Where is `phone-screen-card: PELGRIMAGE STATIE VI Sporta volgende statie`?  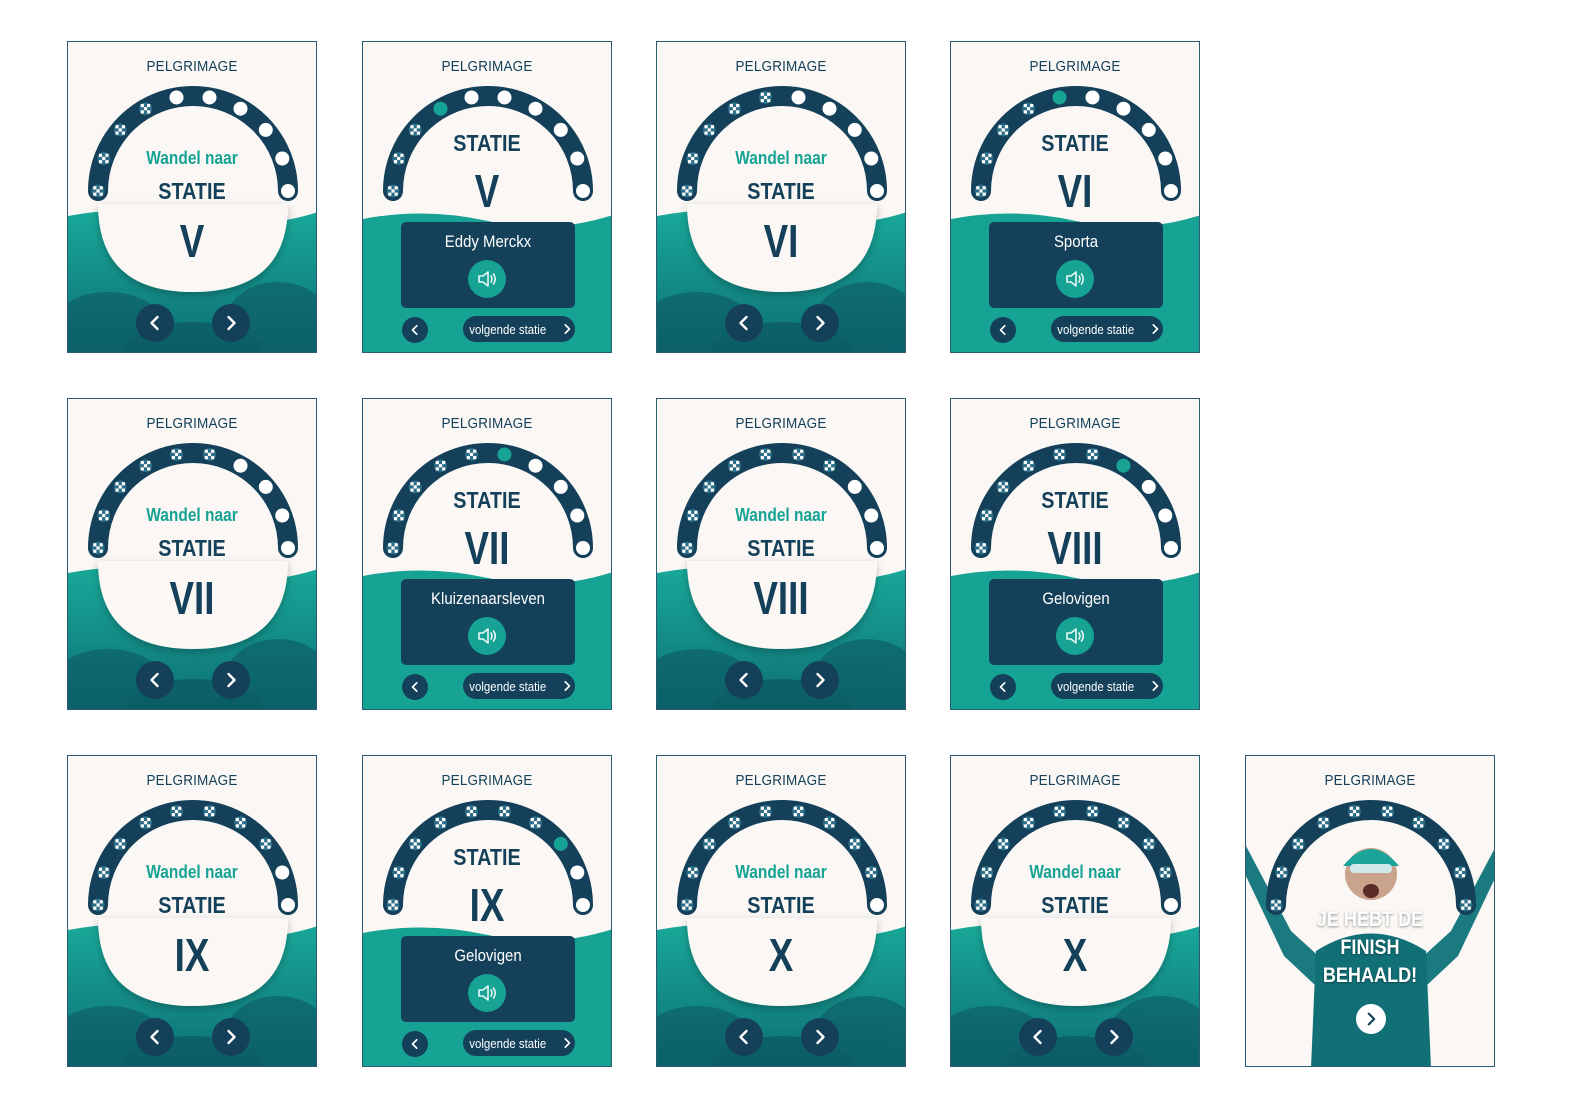 phone-screen-card: PELGRIMAGE STATIE VI Sporta volgende statie is located at coordinates (1075, 197).